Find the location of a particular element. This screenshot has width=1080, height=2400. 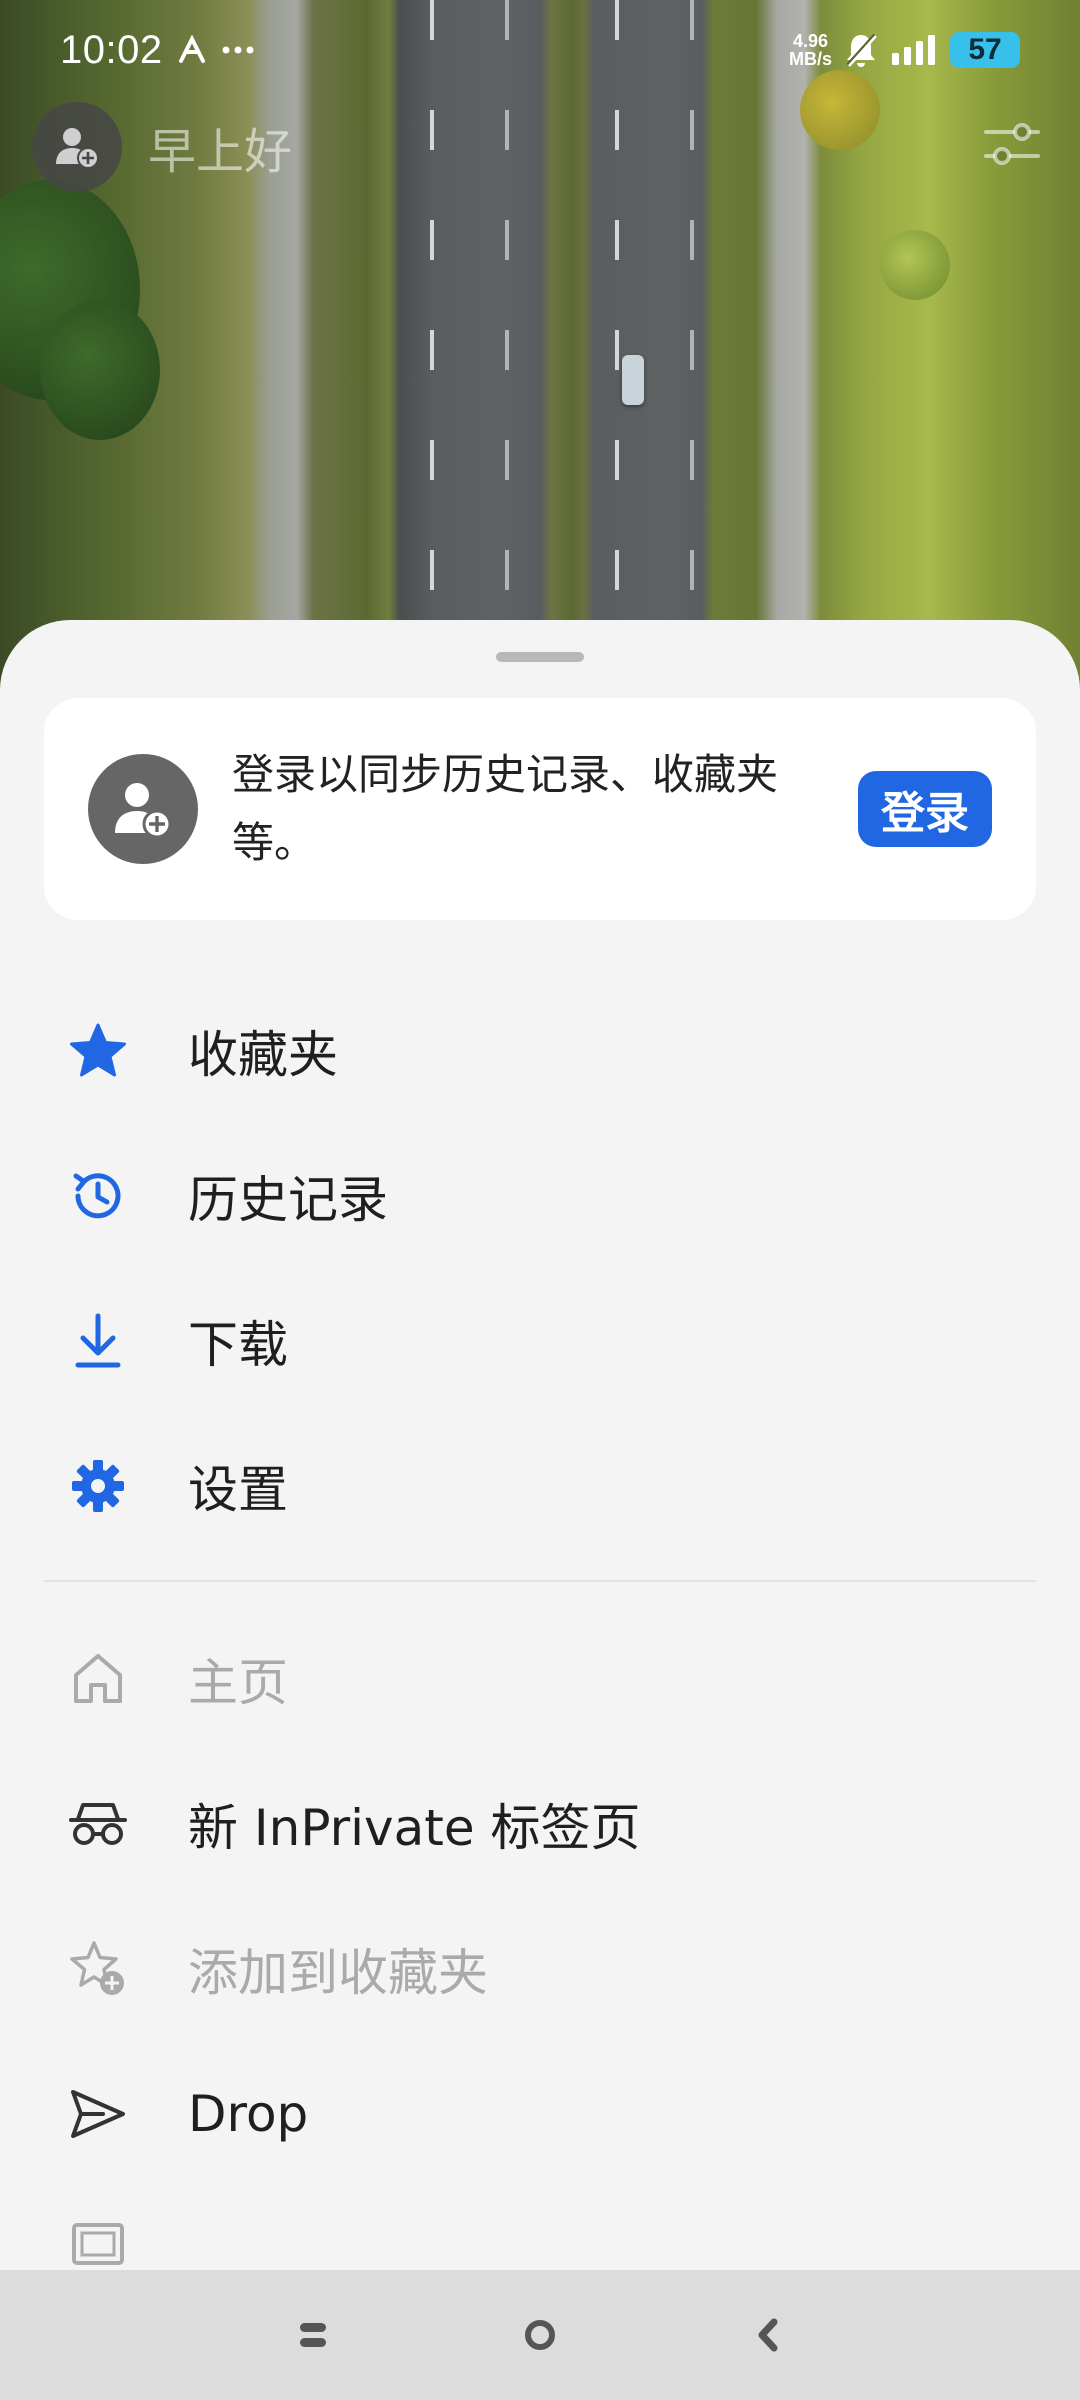

battery-icon: 57 is located at coordinates (985, 50).